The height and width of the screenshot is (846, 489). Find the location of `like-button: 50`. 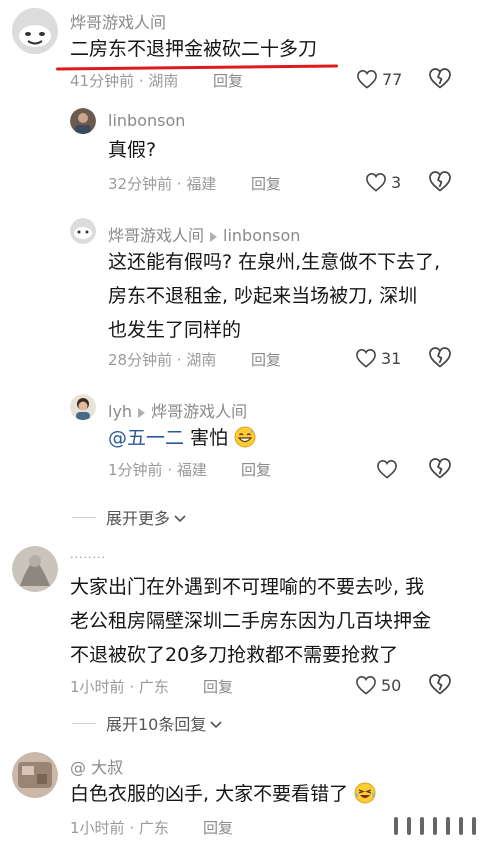

like-button: 50 is located at coordinates (378, 685).